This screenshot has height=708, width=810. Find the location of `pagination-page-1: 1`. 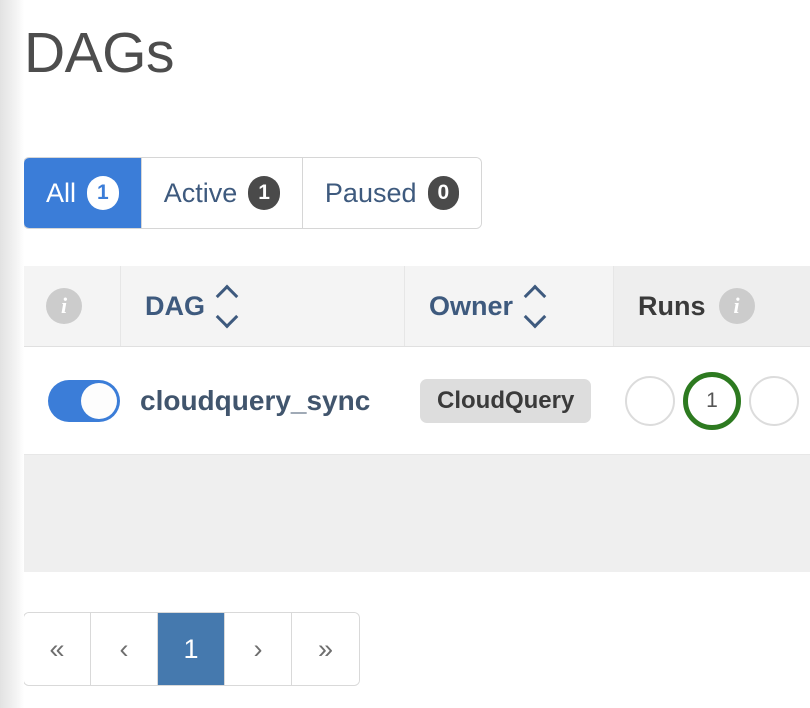

pagination-page-1: 1 is located at coordinates (191, 649).